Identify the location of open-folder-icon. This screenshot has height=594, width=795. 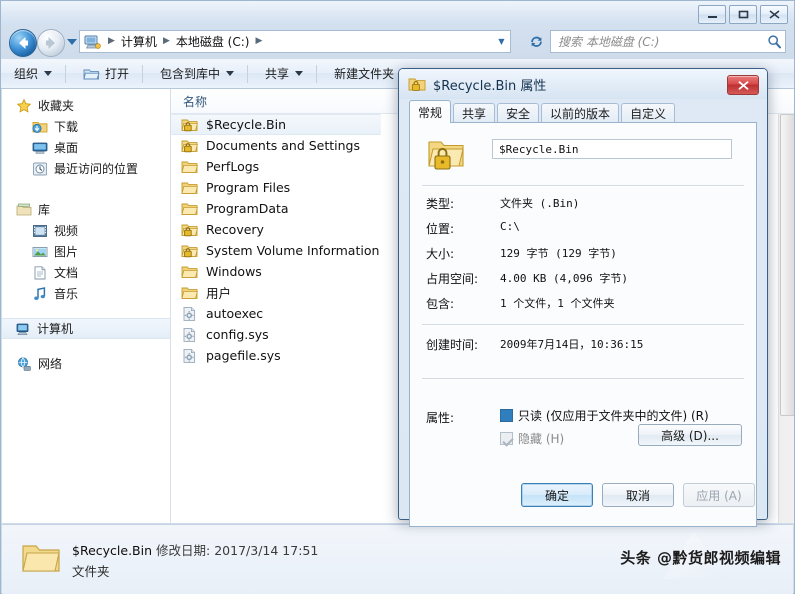
(91, 74).